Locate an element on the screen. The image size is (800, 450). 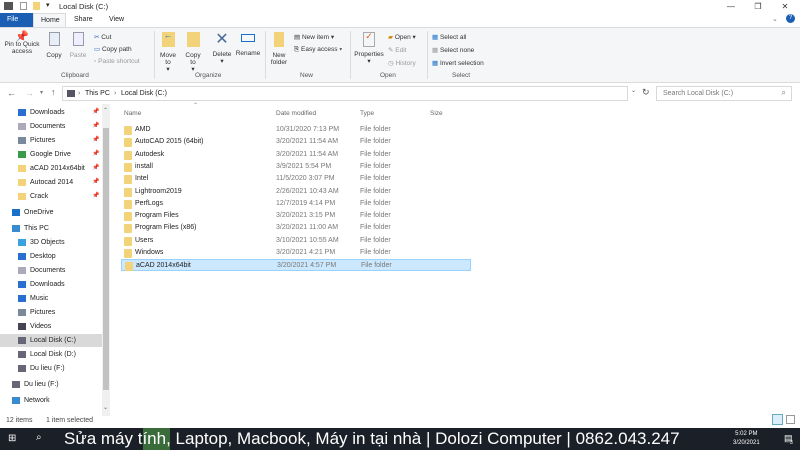
refresh-button: ↻ is located at coordinates (646, 92).